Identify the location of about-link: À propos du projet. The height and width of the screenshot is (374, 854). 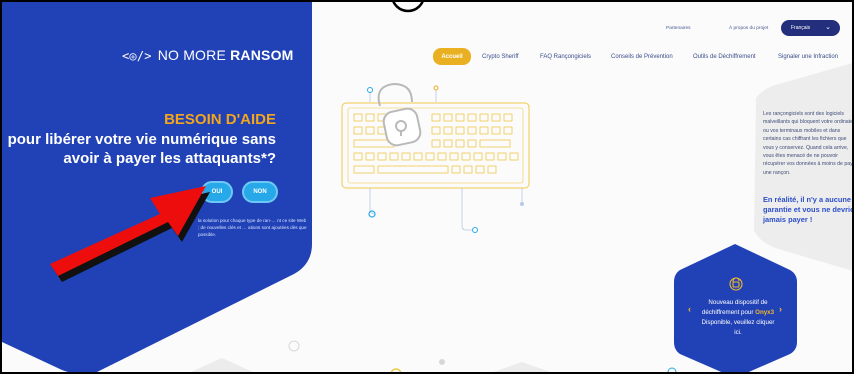
(748, 28).